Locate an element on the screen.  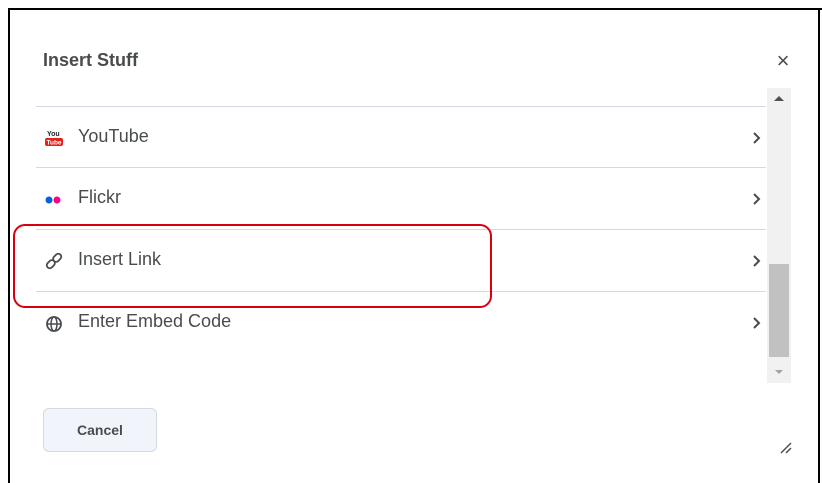
flickr-icon is located at coordinates (54, 199).